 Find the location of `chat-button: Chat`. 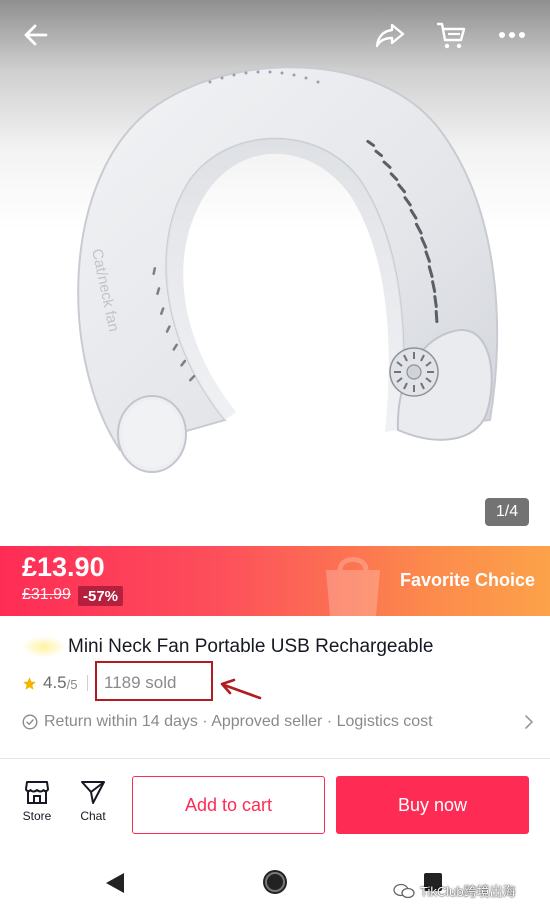

chat-button: Chat is located at coordinates (93, 801).